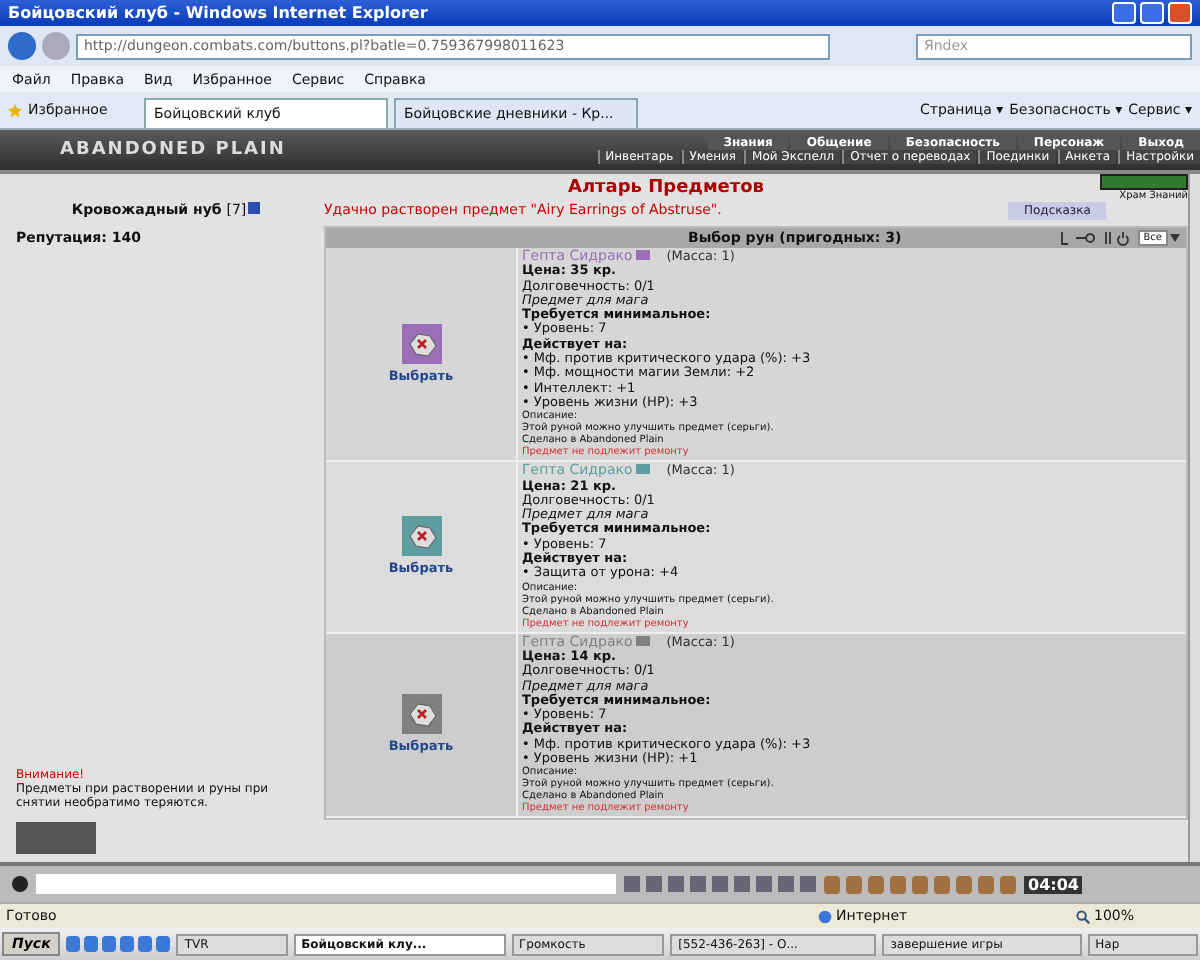  What do you see at coordinates (22, 46) in the screenshot?
I see `back-button` at bounding box center [22, 46].